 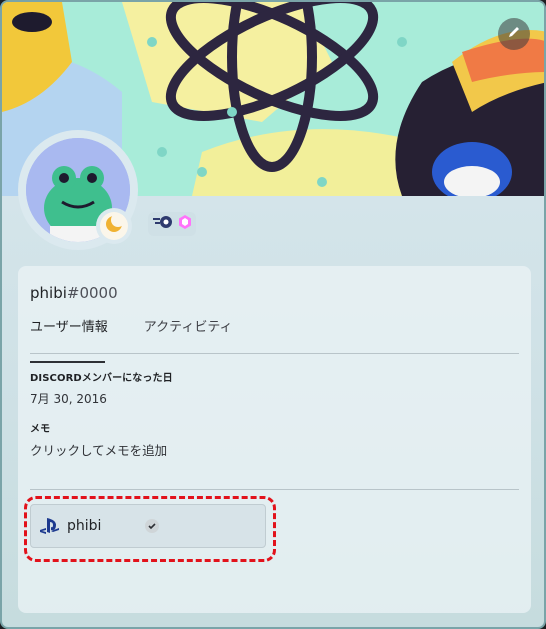 I want to click on username: phibi#0000, so click(x=74, y=293).